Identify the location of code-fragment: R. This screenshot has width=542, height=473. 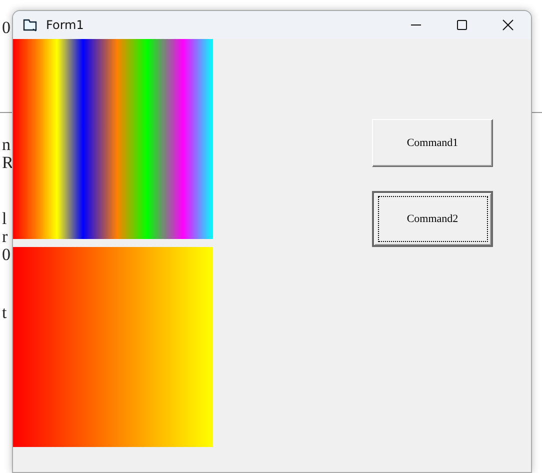
(8, 163).